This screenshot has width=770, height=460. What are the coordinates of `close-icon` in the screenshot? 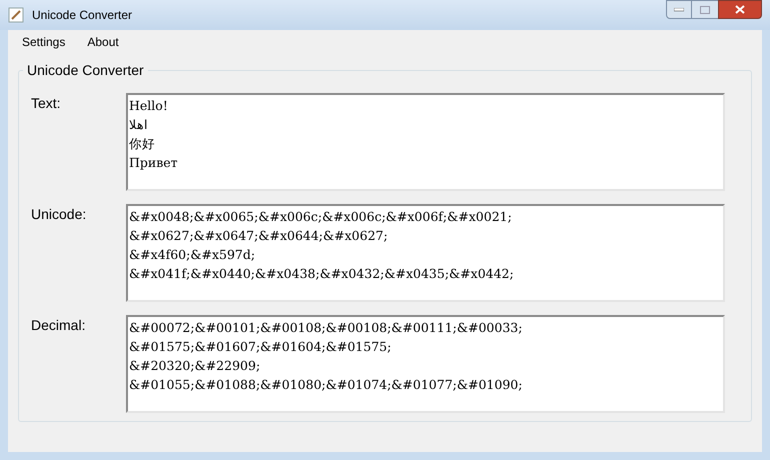 It's located at (740, 9).